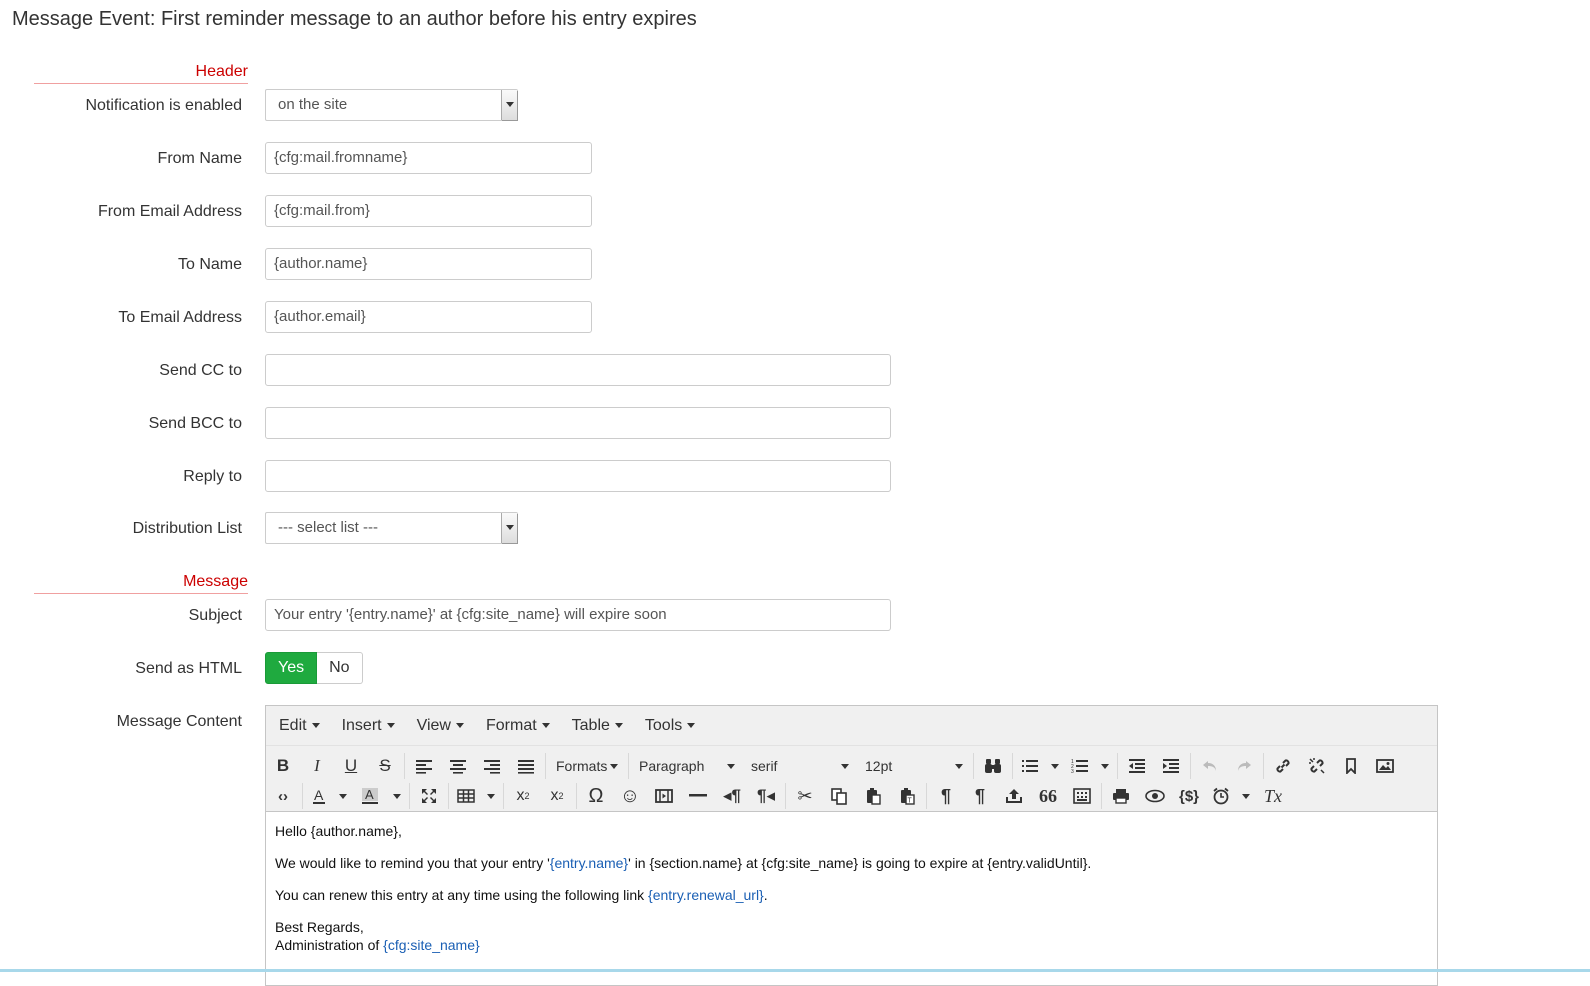  What do you see at coordinates (914, 766) in the screenshot?
I see `font-size-dropdown: 12pt` at bounding box center [914, 766].